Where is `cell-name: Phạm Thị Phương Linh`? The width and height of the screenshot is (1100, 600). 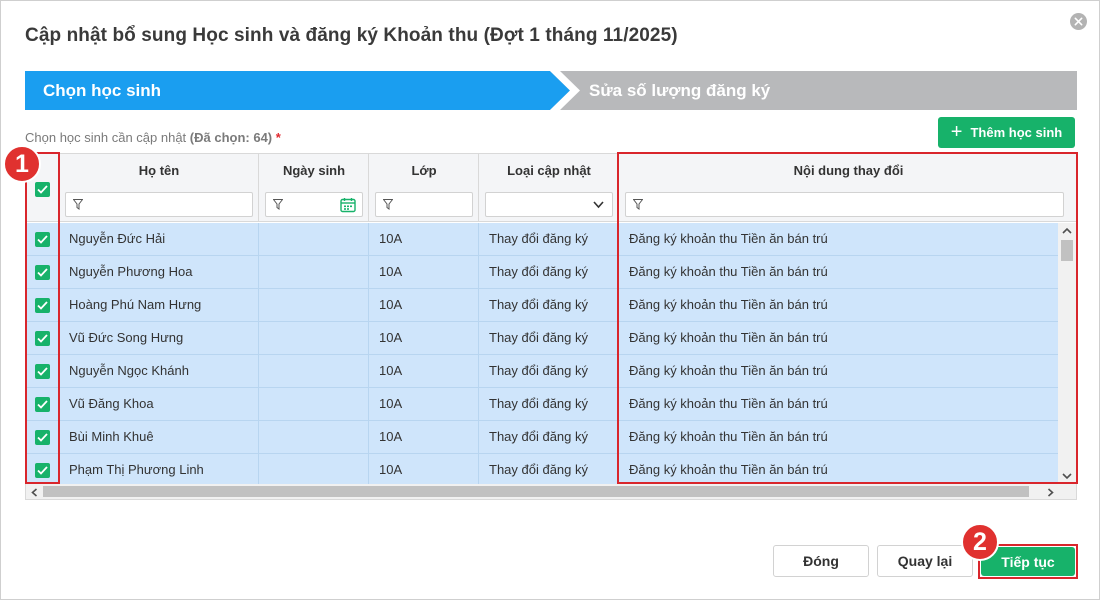 cell-name: Phạm Thị Phương Linh is located at coordinates (159, 469).